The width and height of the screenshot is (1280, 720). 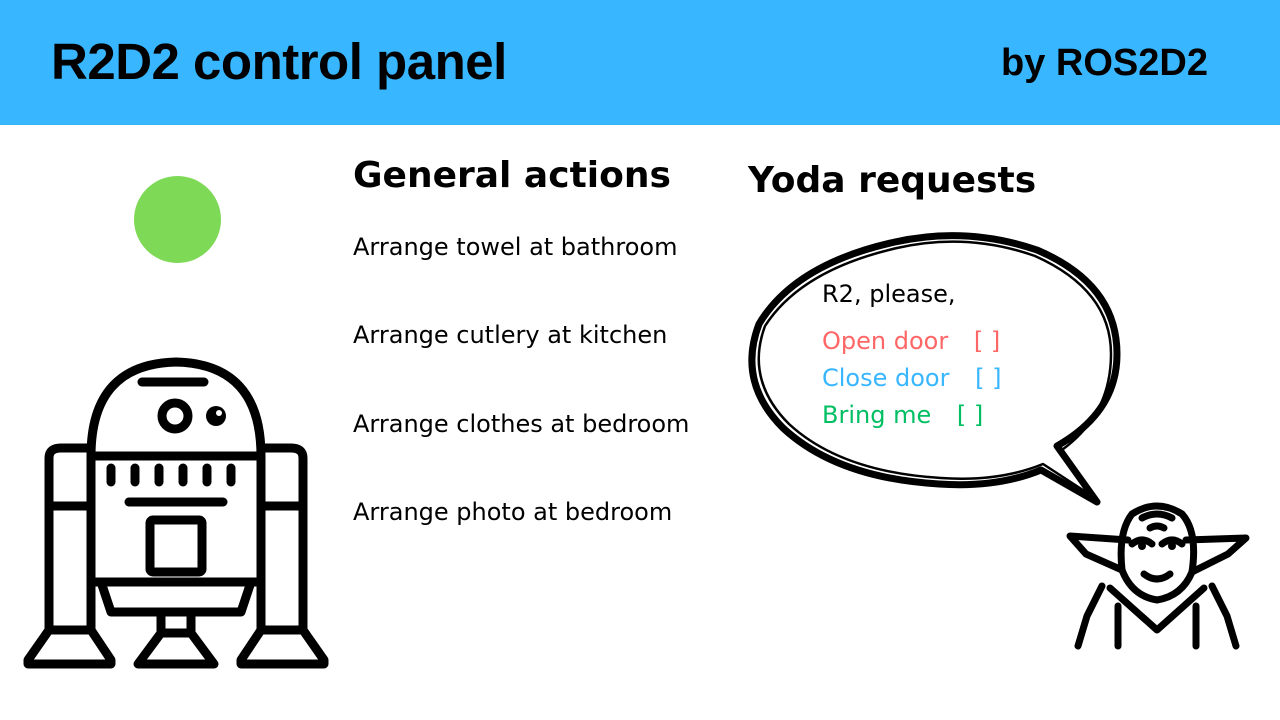 What do you see at coordinates (970, 415) in the screenshot?
I see `request-input-field: [ ]` at bounding box center [970, 415].